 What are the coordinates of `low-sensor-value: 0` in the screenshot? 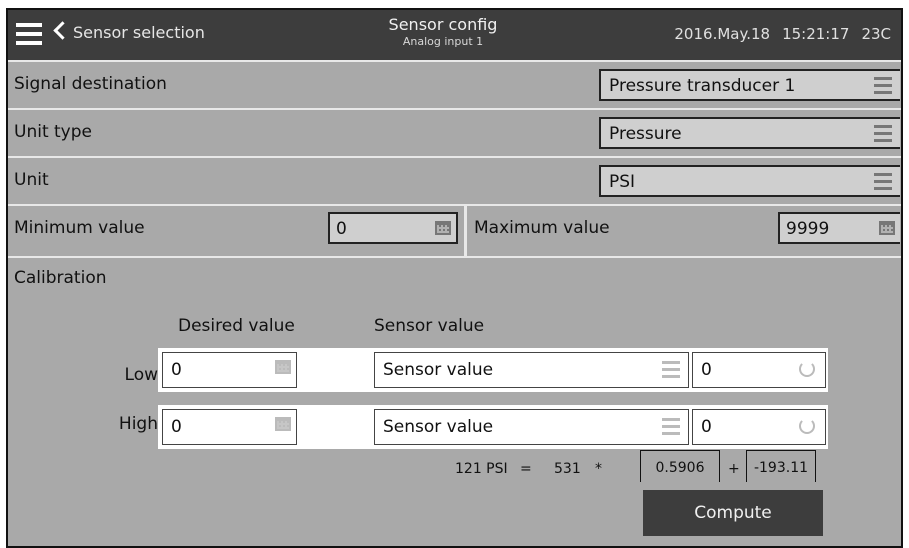 It's located at (759, 370).